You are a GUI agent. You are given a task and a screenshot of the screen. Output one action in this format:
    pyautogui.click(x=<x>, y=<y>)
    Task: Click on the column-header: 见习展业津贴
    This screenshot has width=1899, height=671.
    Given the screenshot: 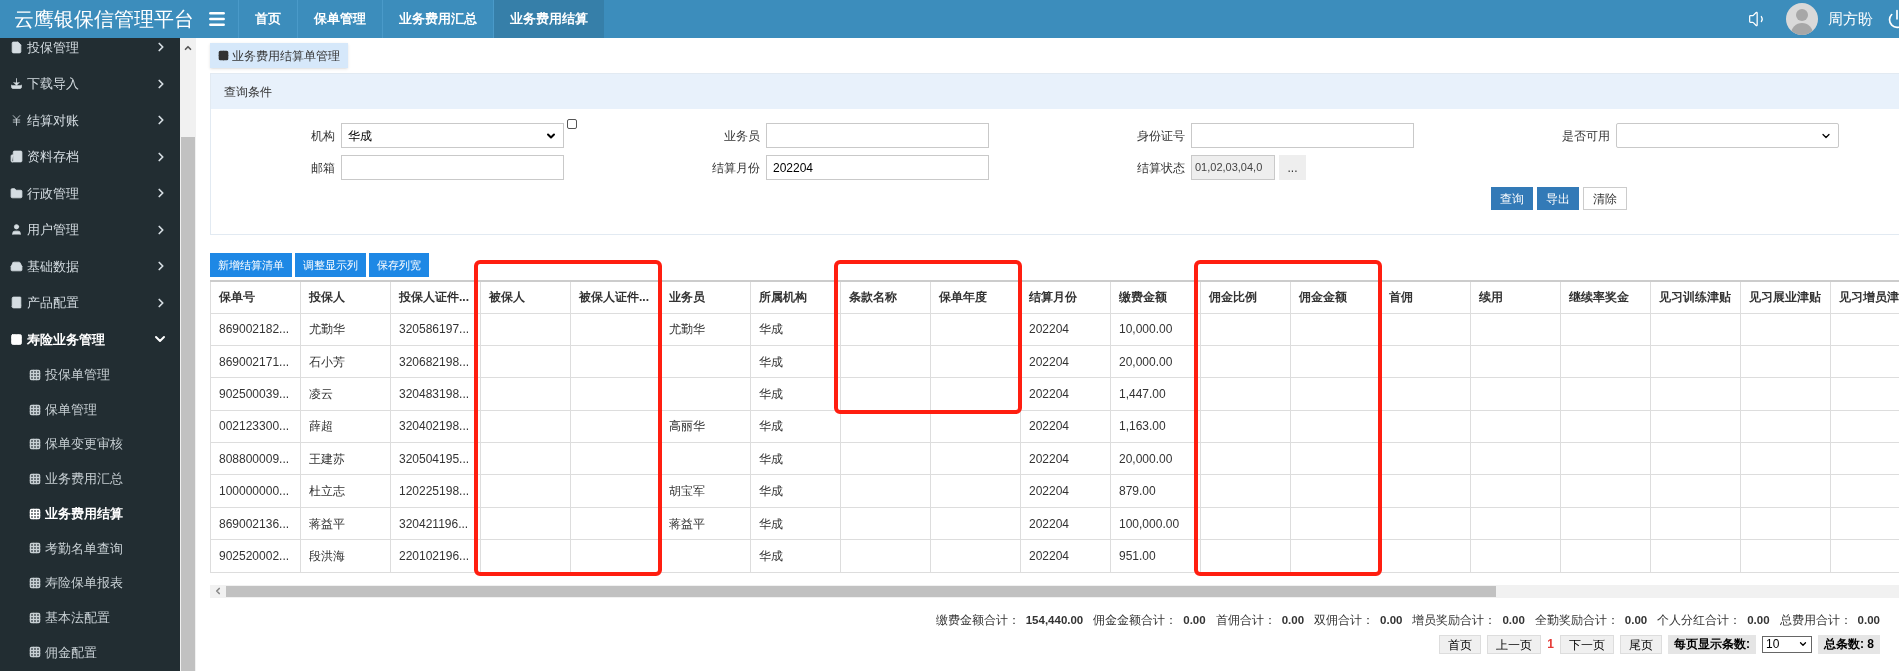 What is the action you would take?
    pyautogui.click(x=1785, y=297)
    